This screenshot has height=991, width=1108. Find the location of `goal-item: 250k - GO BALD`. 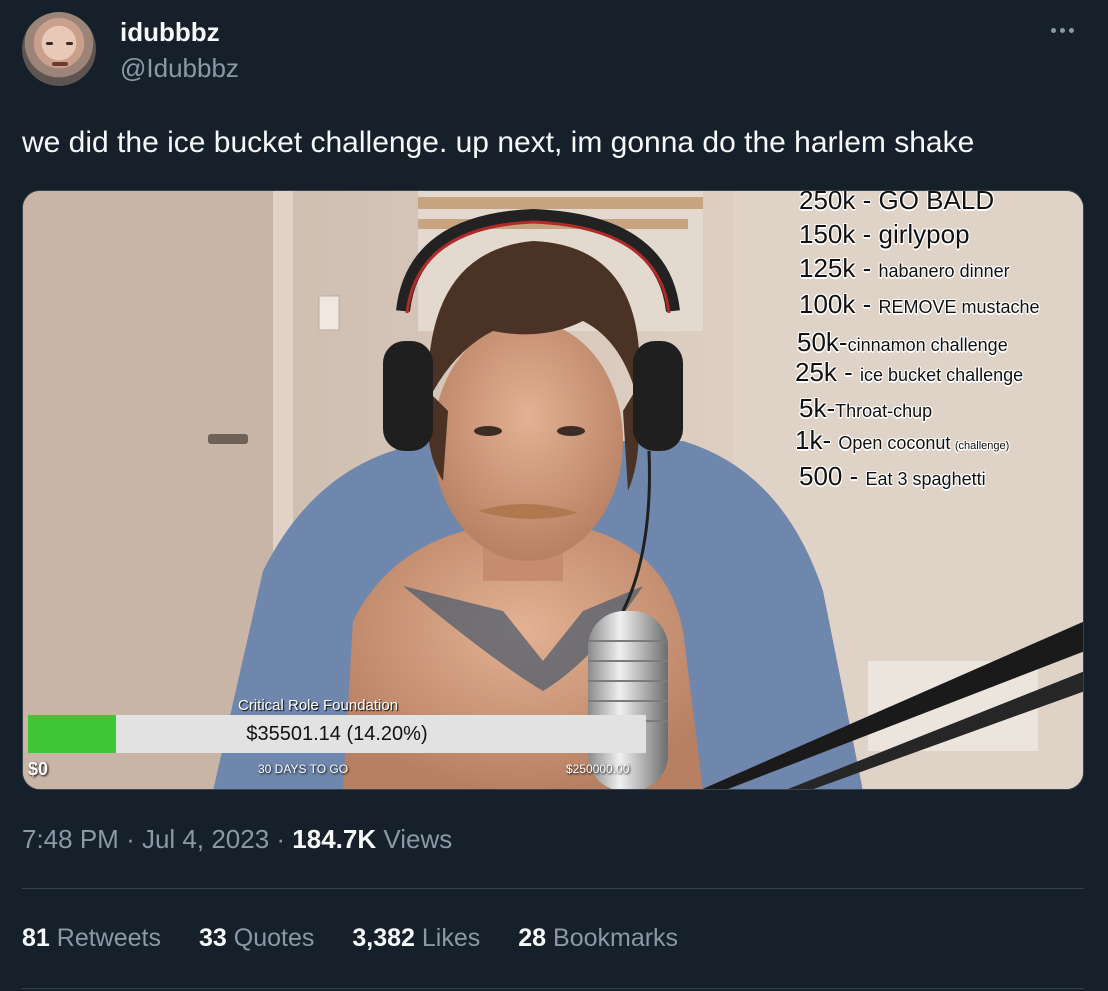

goal-item: 250k - GO BALD is located at coordinates (897, 202).